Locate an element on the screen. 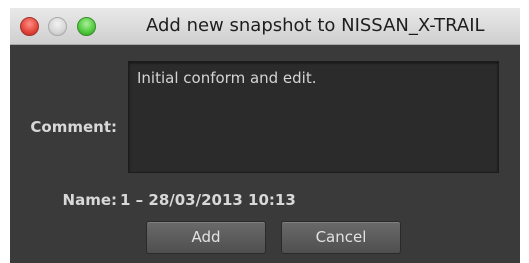 This screenshot has width=529, height=263. name-value: 1 – 28/03/2013 10:13 is located at coordinates (208, 200).